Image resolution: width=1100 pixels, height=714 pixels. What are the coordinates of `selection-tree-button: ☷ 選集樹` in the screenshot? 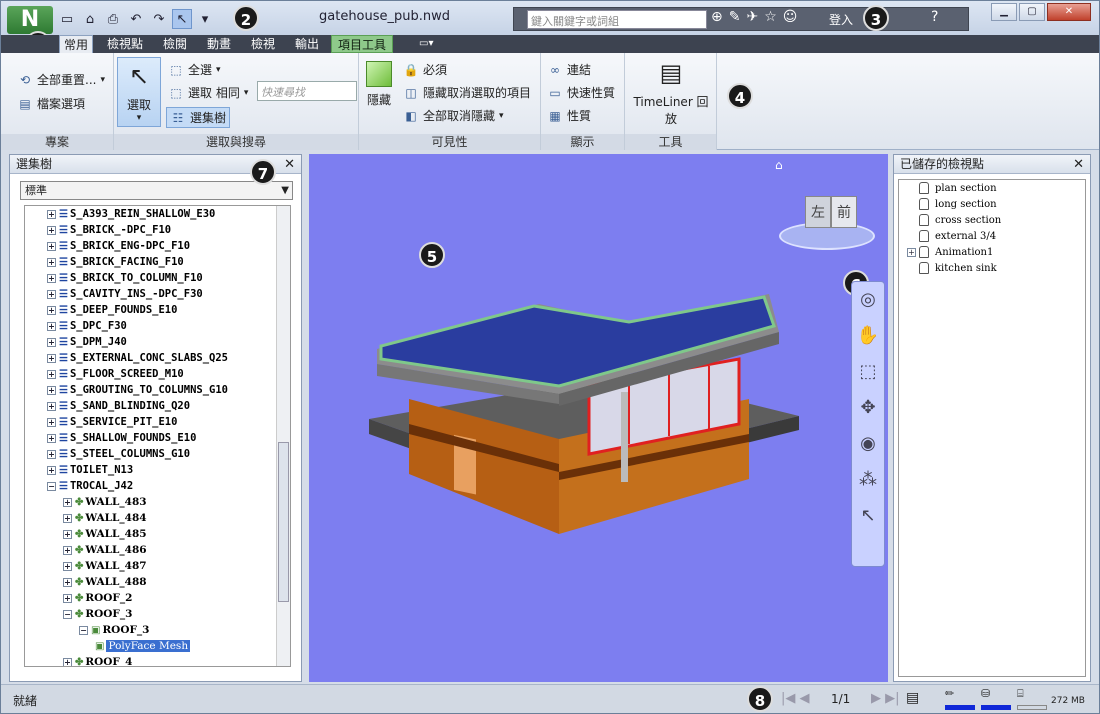 It's located at (198, 117).